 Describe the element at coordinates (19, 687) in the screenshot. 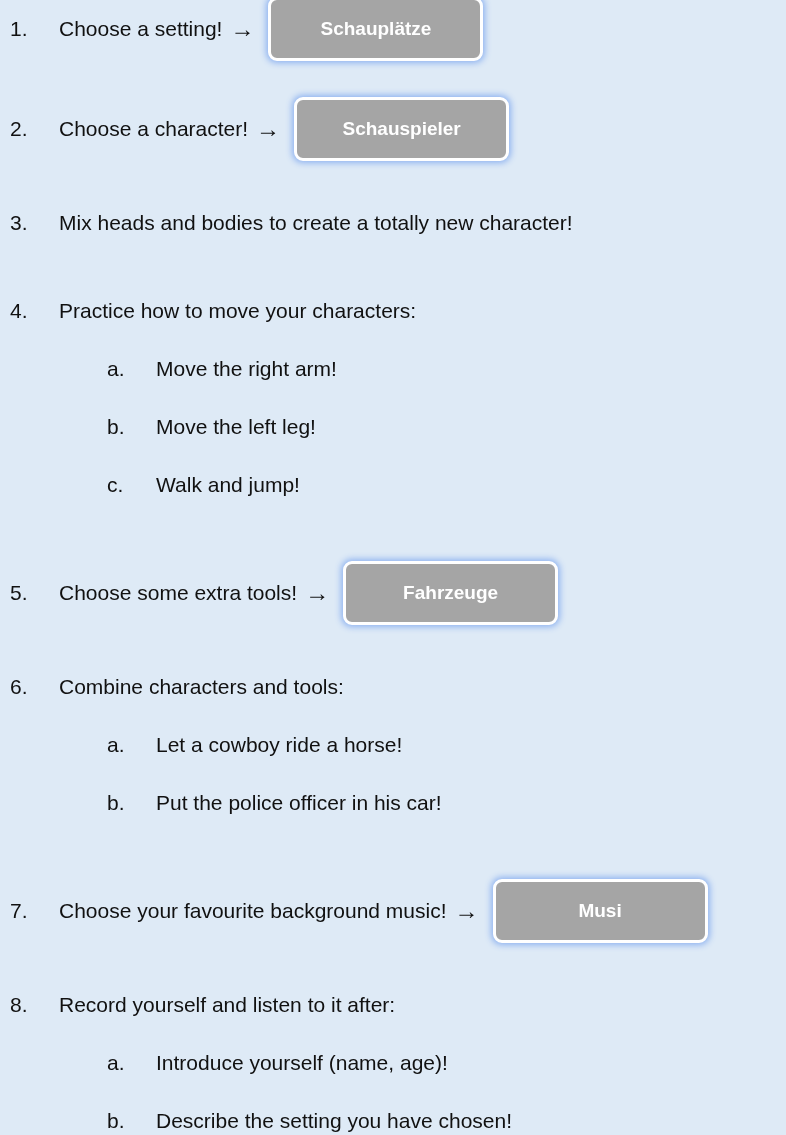

I see `list-number: 6.` at that location.